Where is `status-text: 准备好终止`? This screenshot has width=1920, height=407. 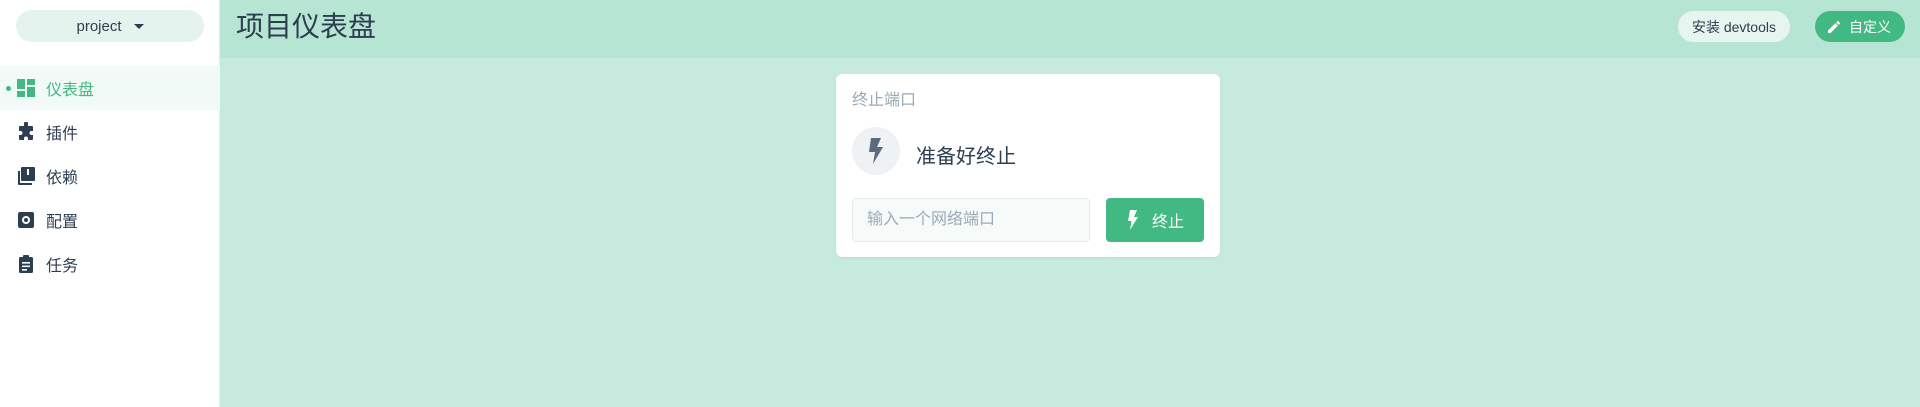 status-text: 准备好终止 is located at coordinates (966, 157).